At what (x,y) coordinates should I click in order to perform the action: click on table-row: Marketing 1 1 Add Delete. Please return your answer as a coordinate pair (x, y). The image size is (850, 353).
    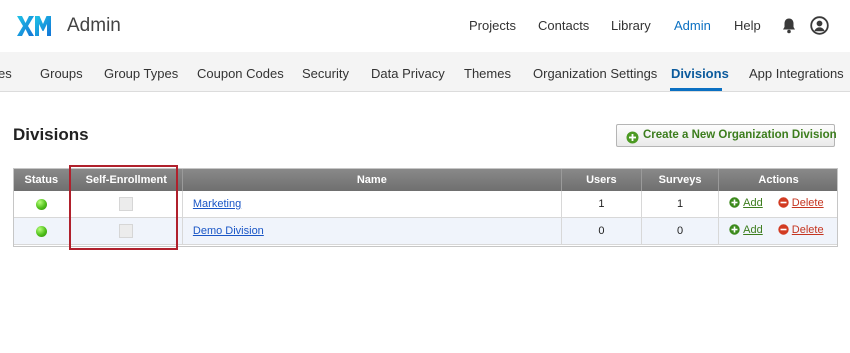
    Looking at the image, I should click on (425, 204).